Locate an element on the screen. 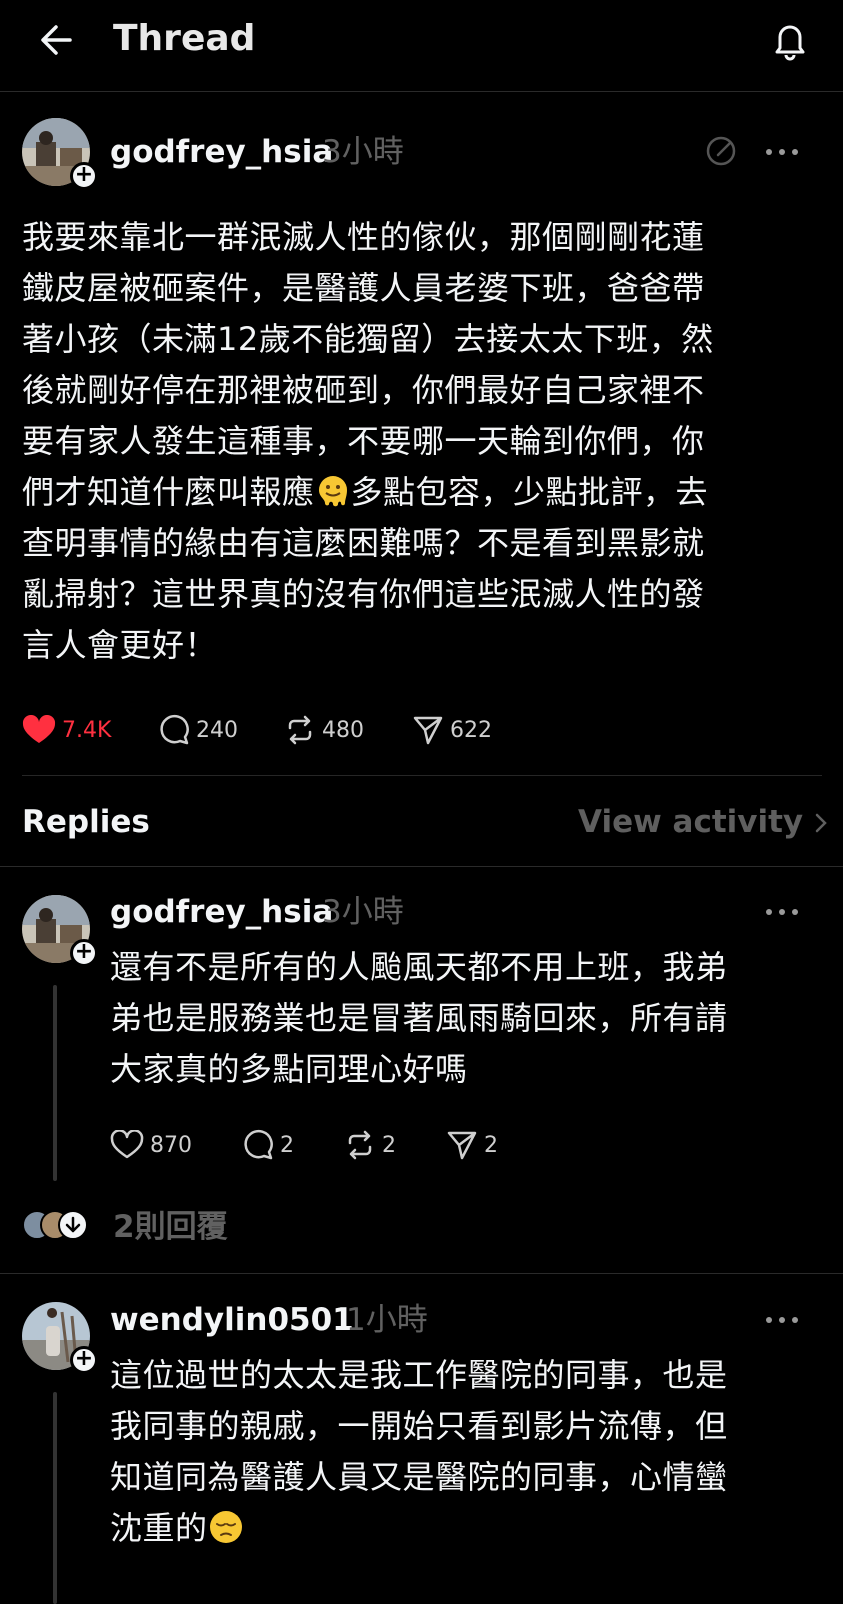  like-button: 870 is located at coordinates (151, 1145).